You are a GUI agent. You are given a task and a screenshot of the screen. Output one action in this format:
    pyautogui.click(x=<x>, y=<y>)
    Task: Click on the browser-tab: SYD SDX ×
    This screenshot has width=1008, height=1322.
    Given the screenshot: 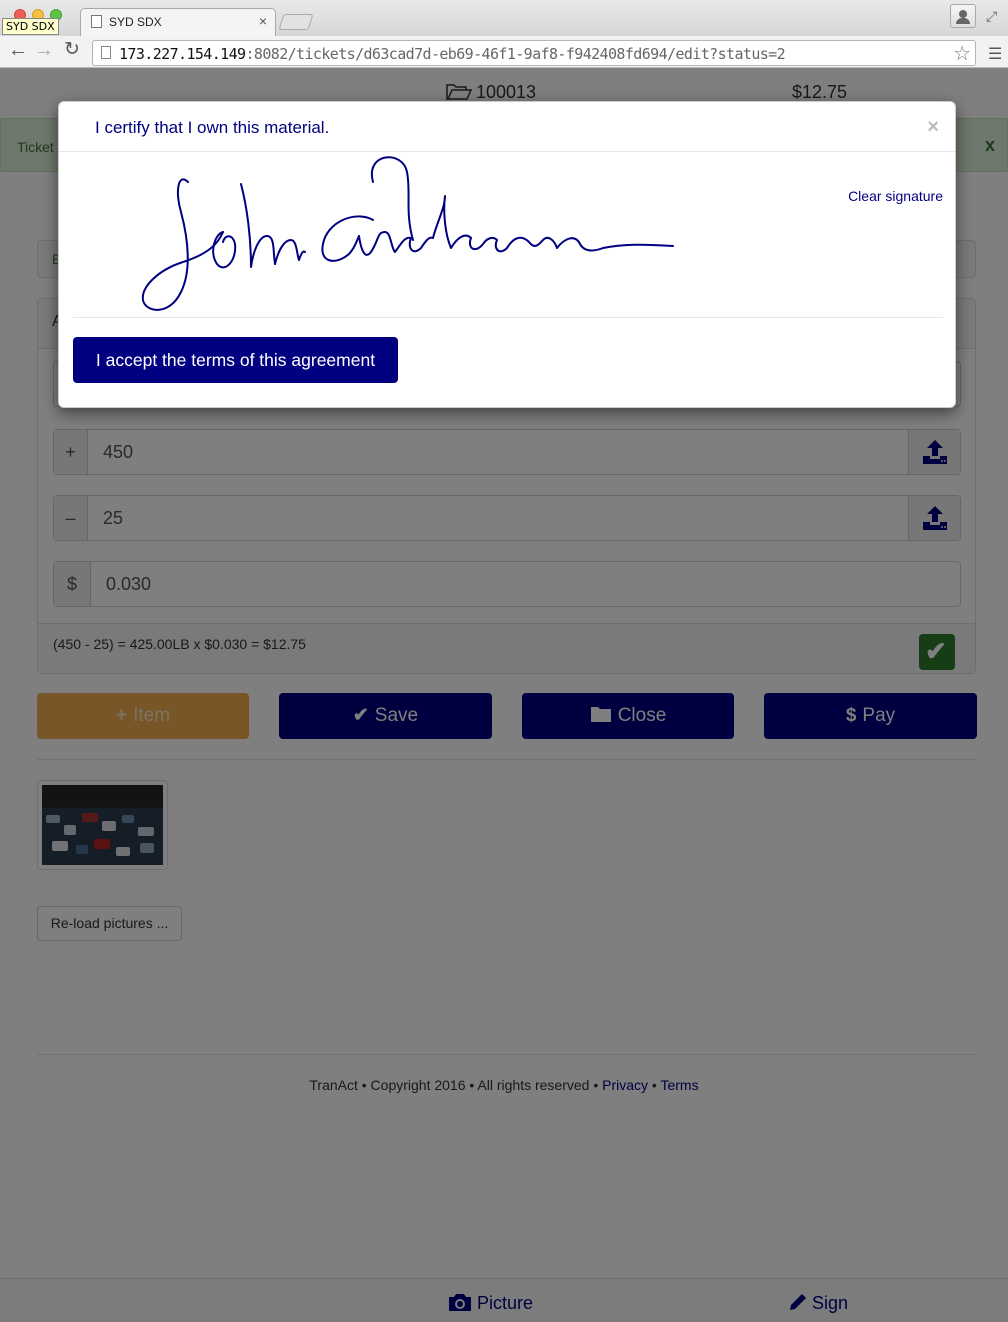 What is the action you would take?
    pyautogui.click(x=178, y=22)
    